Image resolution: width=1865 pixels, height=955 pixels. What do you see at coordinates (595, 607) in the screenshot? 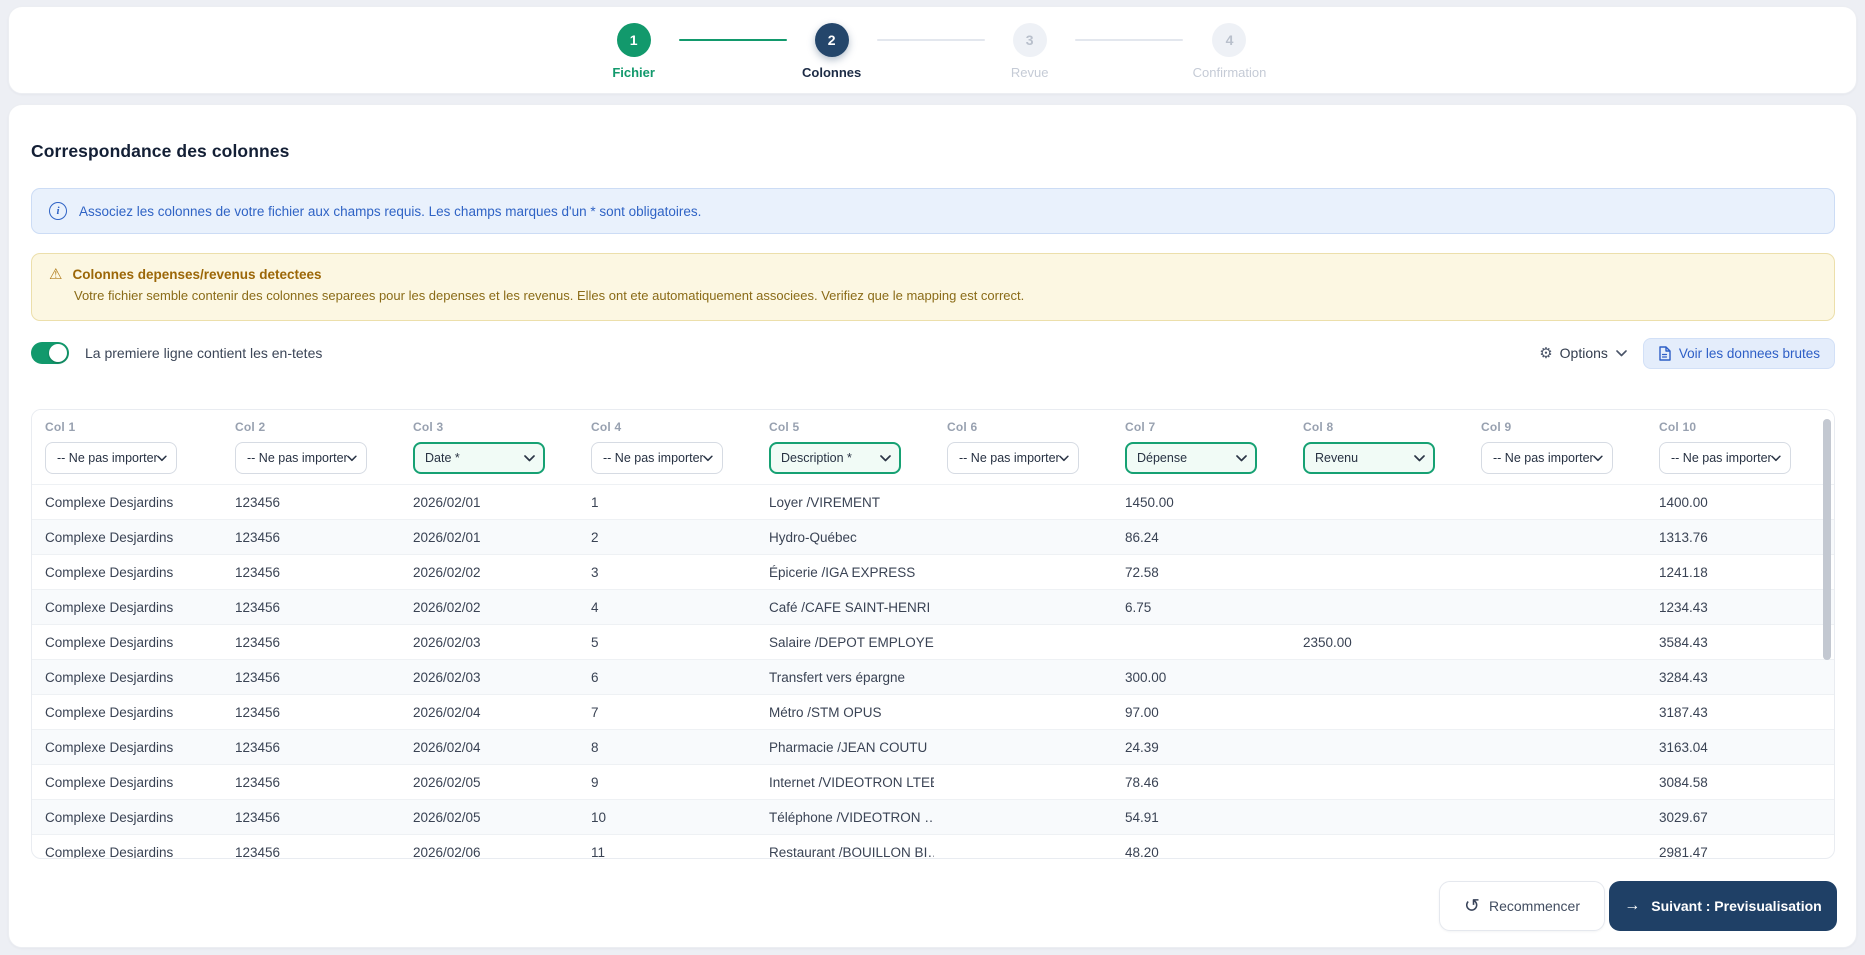
I see `table-cell: 4` at bounding box center [595, 607].